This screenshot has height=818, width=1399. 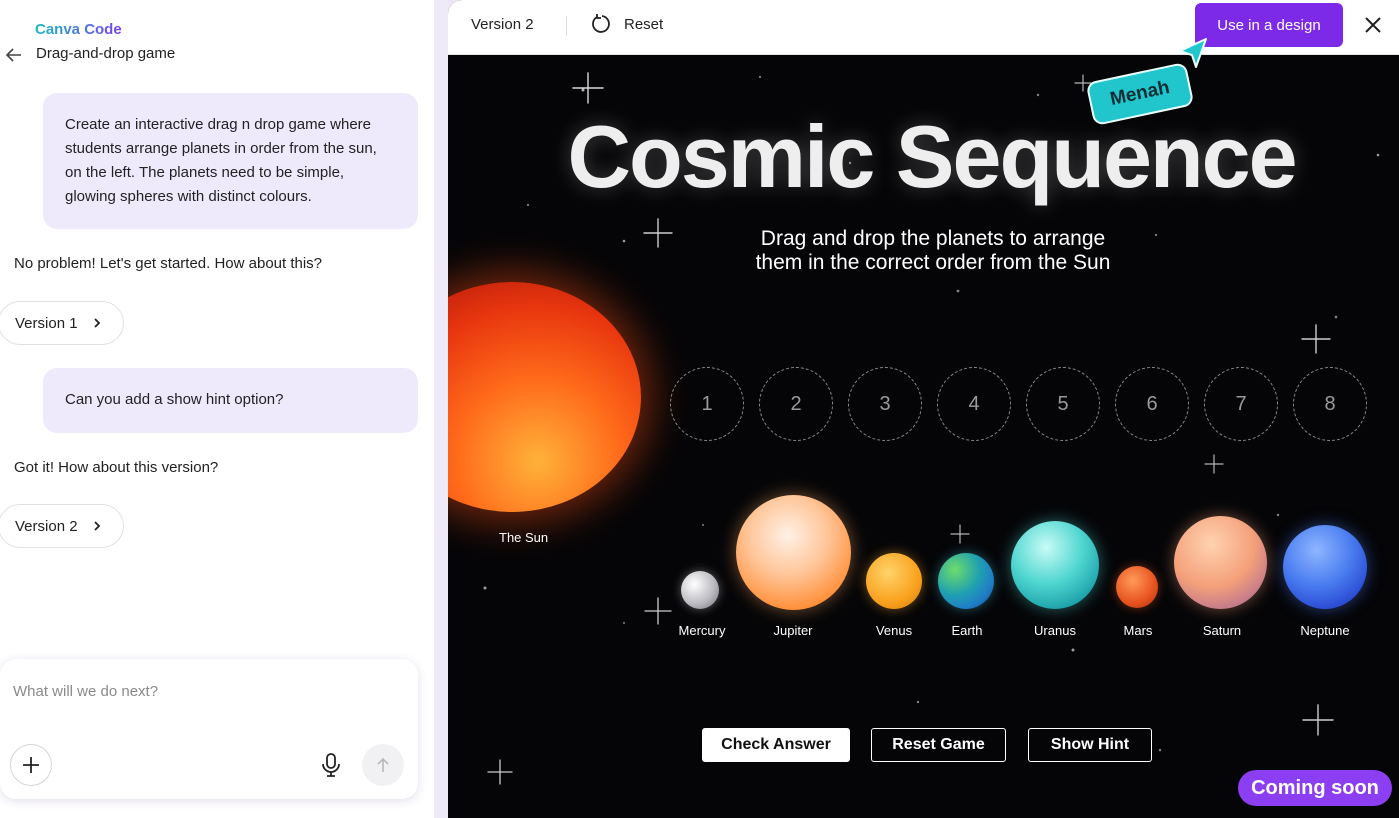 What do you see at coordinates (1241, 404) in the screenshot?
I see `drop-slot: 7` at bounding box center [1241, 404].